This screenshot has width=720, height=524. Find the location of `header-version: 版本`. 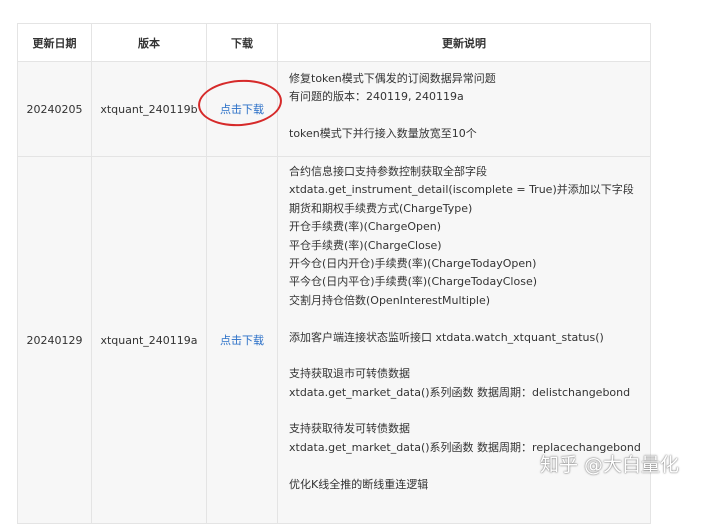

header-version: 版本 is located at coordinates (149, 42).